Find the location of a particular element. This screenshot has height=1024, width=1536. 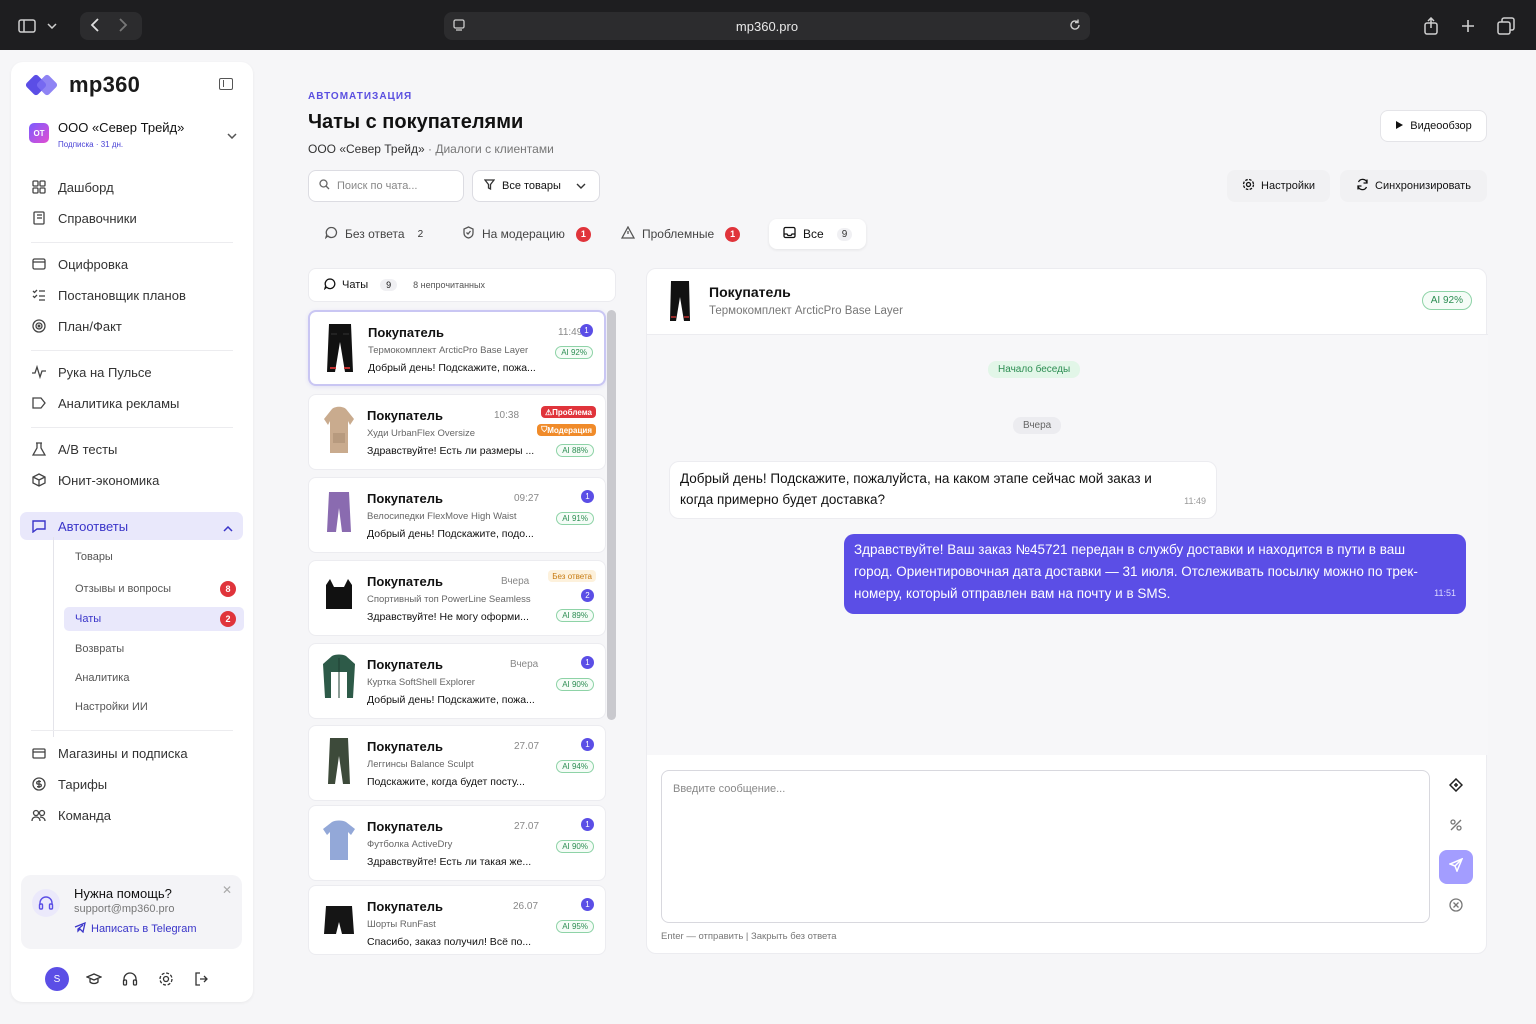

org-avatar: OT is located at coordinates (39, 133).